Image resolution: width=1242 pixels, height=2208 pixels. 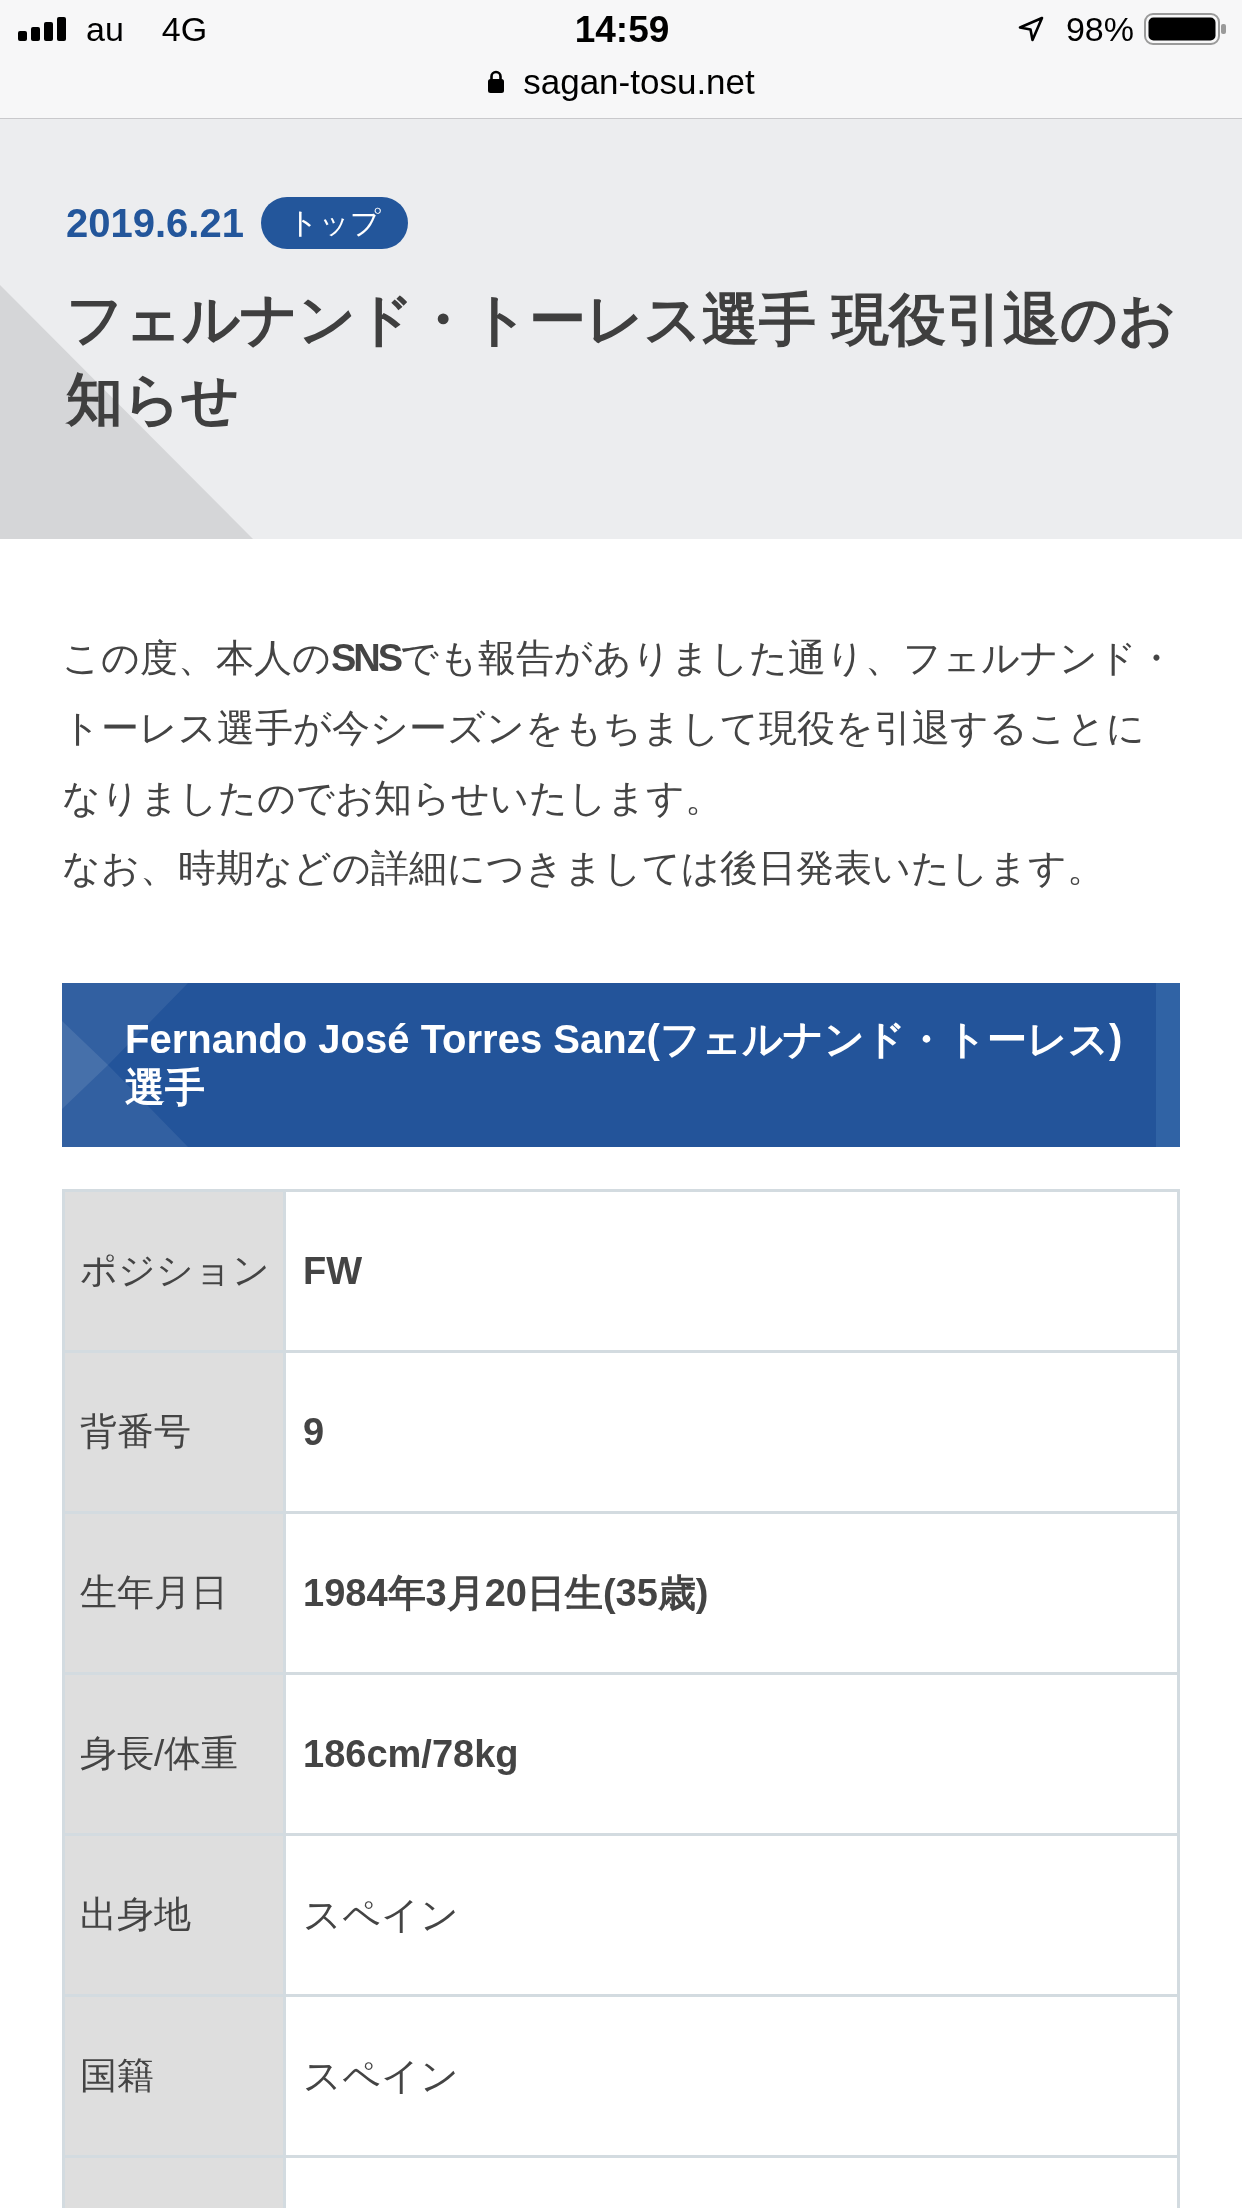 What do you see at coordinates (624, 1063) in the screenshot?
I see `player-name-heading: Fernando José Torres Sanz(フェルナンド・トーレス)選手` at bounding box center [624, 1063].